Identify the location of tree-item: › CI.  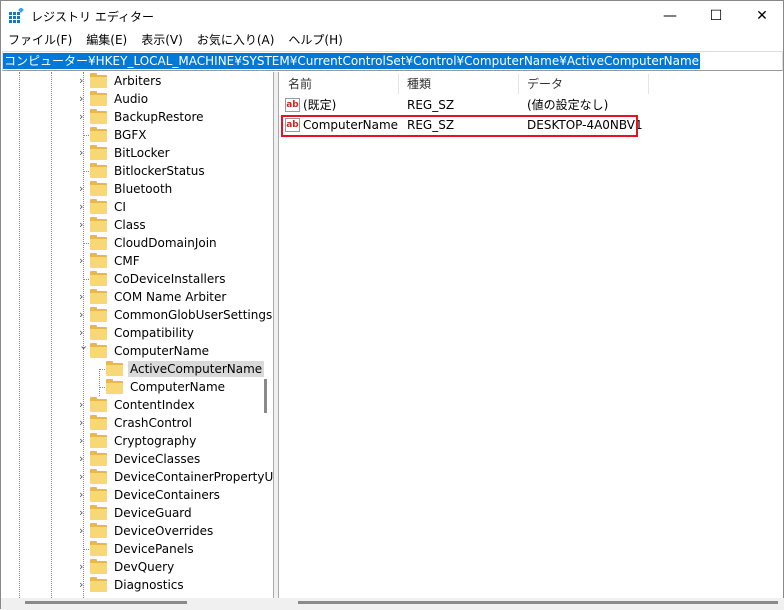
(103, 207).